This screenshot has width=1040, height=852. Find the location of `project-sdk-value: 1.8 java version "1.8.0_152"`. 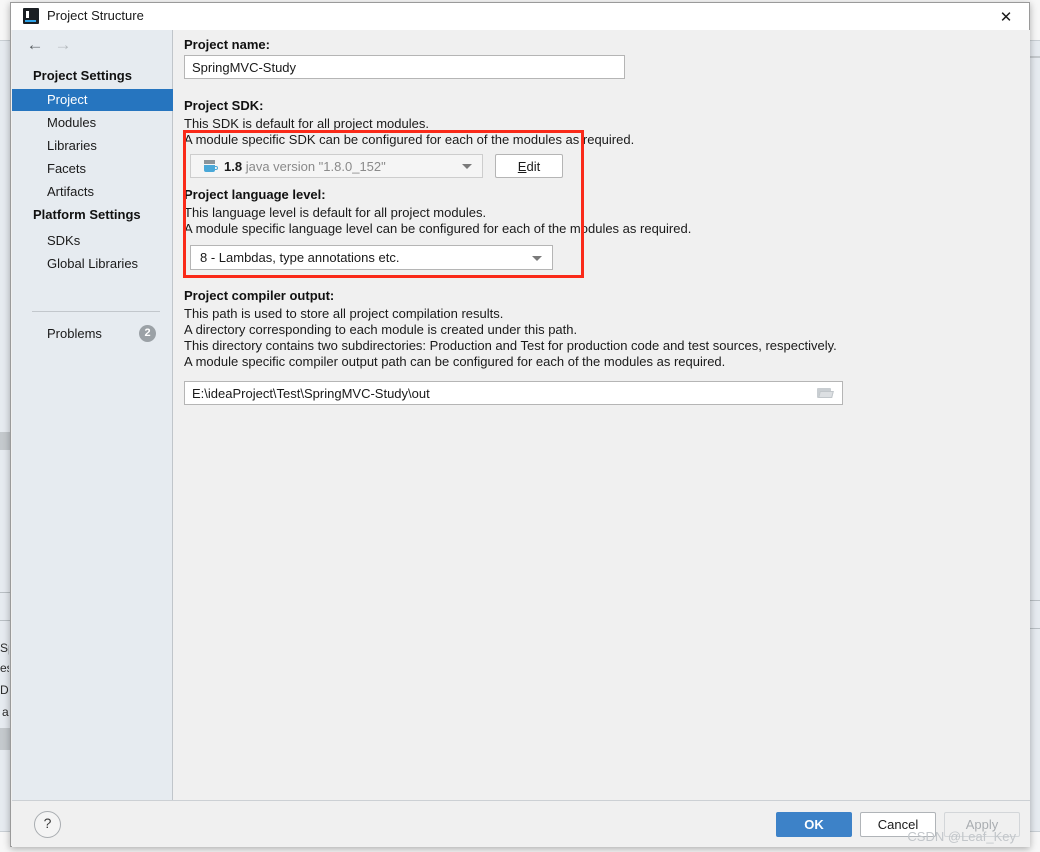

project-sdk-value: 1.8 java version "1.8.0_152" is located at coordinates (305, 166).